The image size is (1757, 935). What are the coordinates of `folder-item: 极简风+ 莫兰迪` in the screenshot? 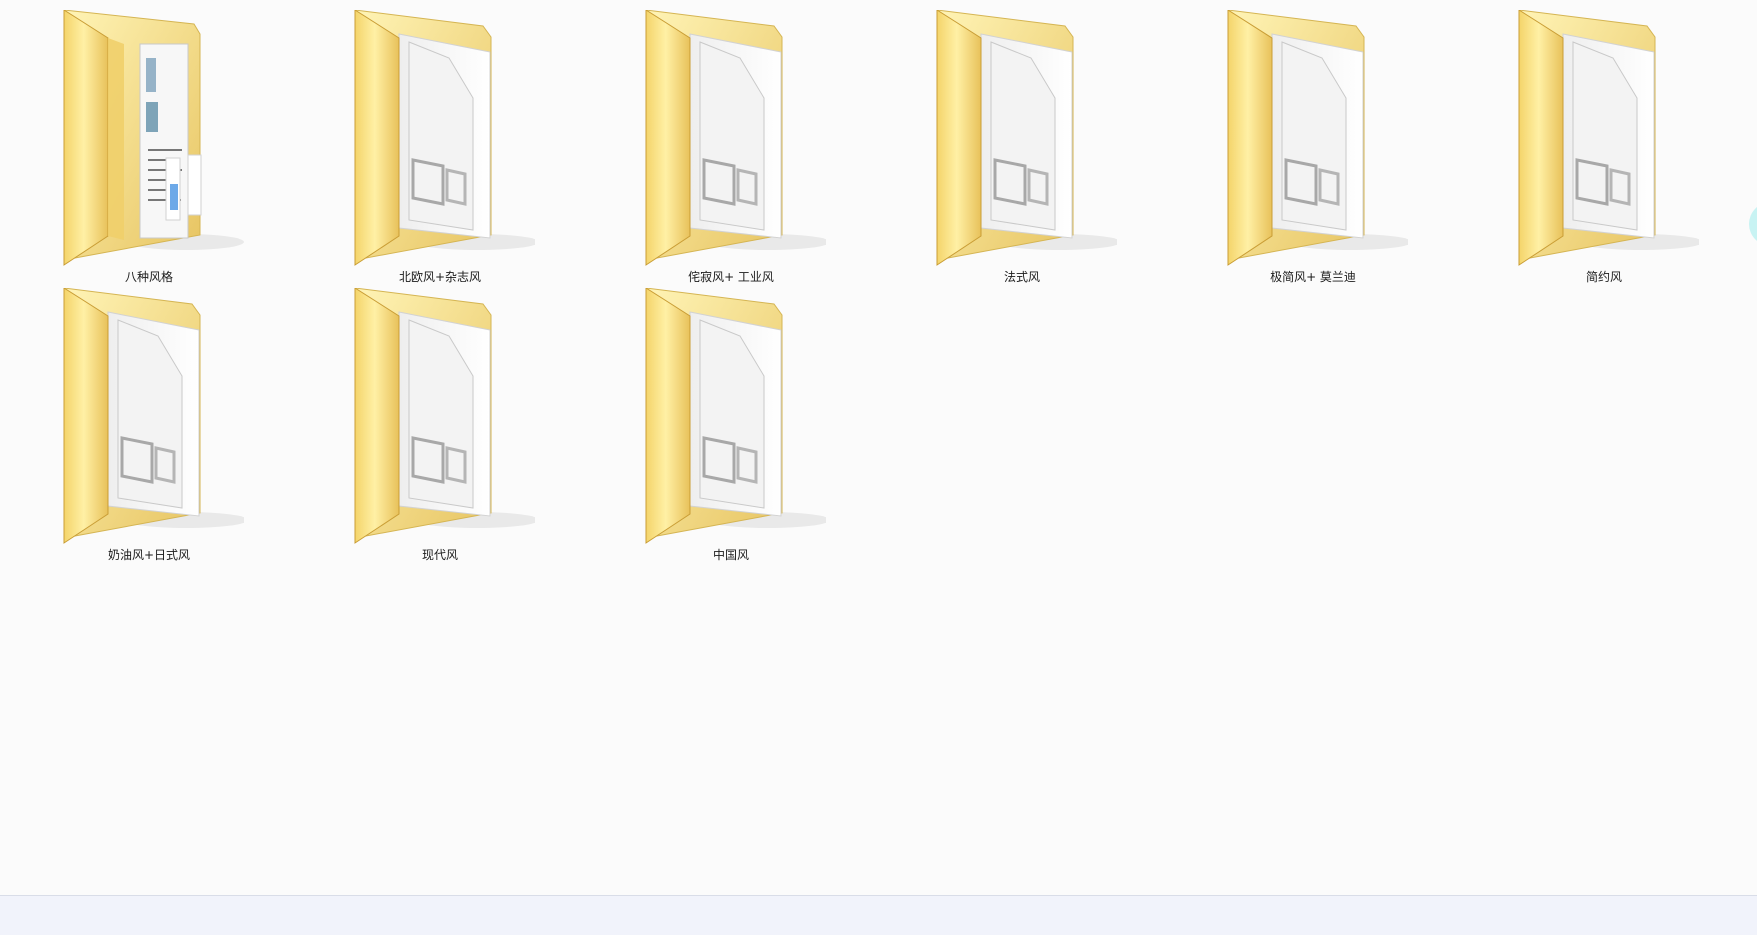 It's located at (1313, 147).